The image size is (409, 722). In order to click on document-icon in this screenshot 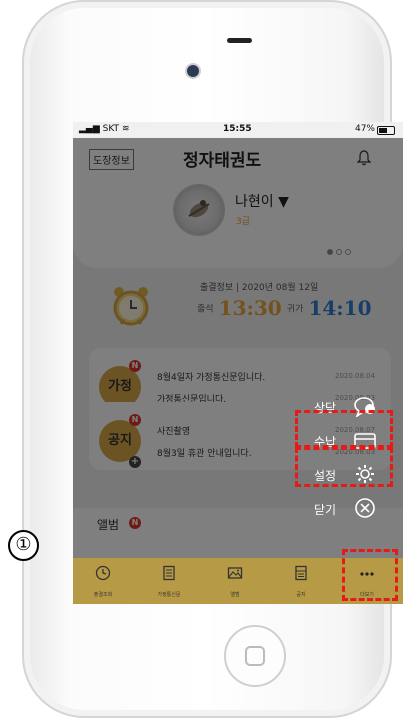, I will do `click(169, 573)`.